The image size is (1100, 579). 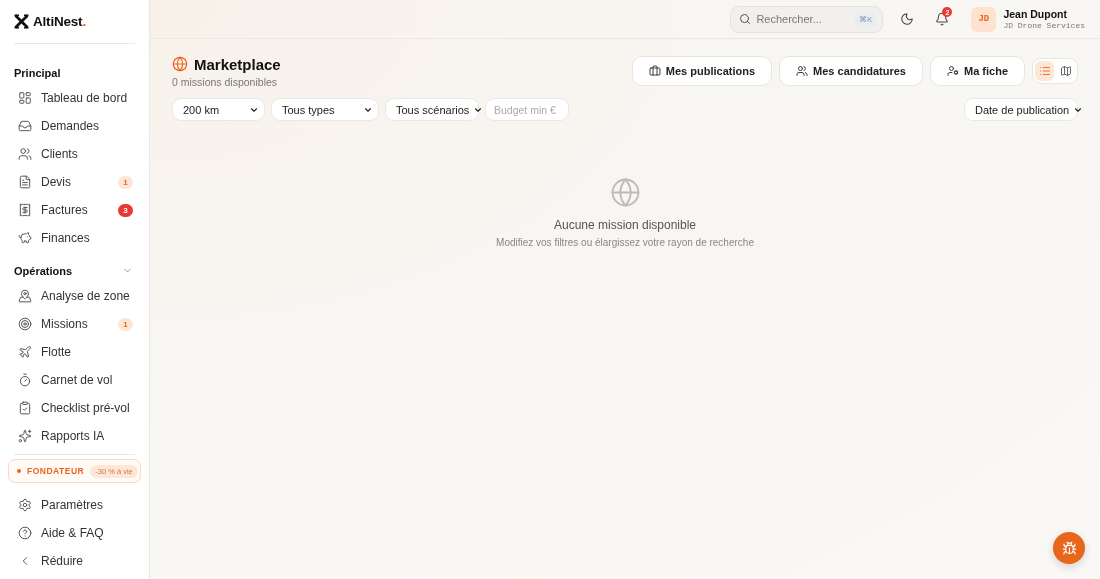 I want to click on action-button: Mes publications, so click(x=702, y=71).